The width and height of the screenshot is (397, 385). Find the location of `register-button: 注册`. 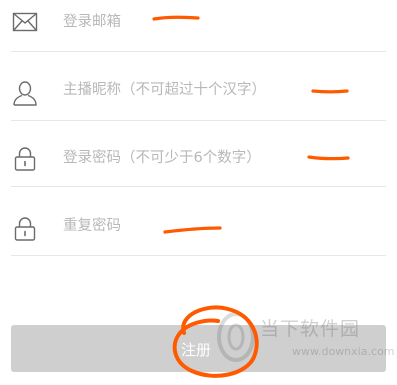

register-button: 注册 is located at coordinates (198, 348).